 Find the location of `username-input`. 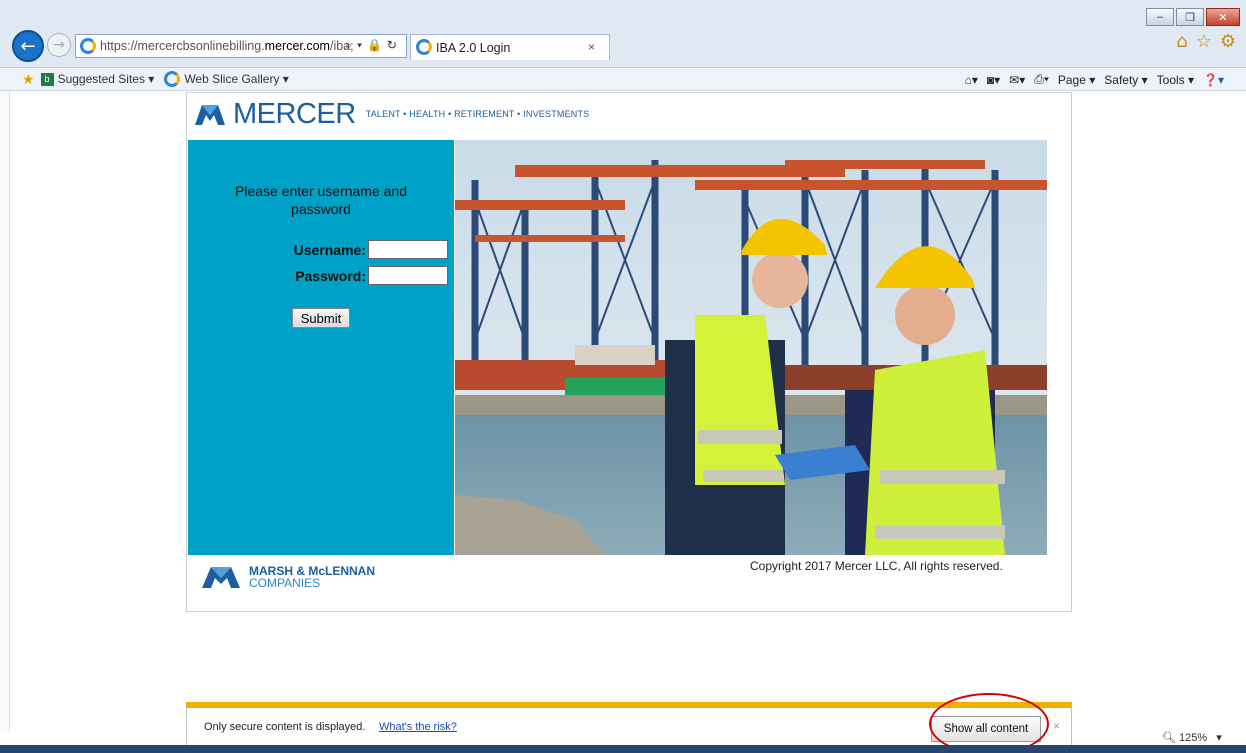

username-input is located at coordinates (408, 249).